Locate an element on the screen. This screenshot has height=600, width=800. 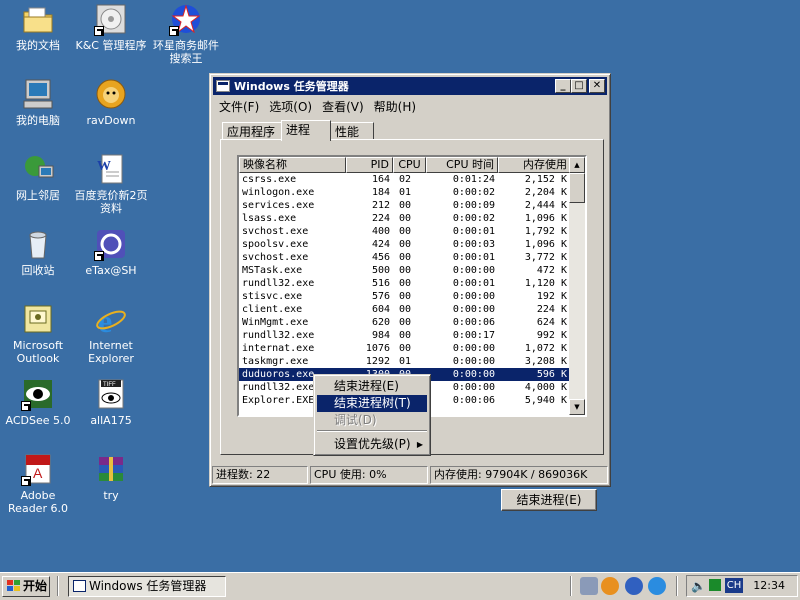
process-row: svchost.exe 400 00 0:00:01 1,792 K is located at coordinates (405, 231).